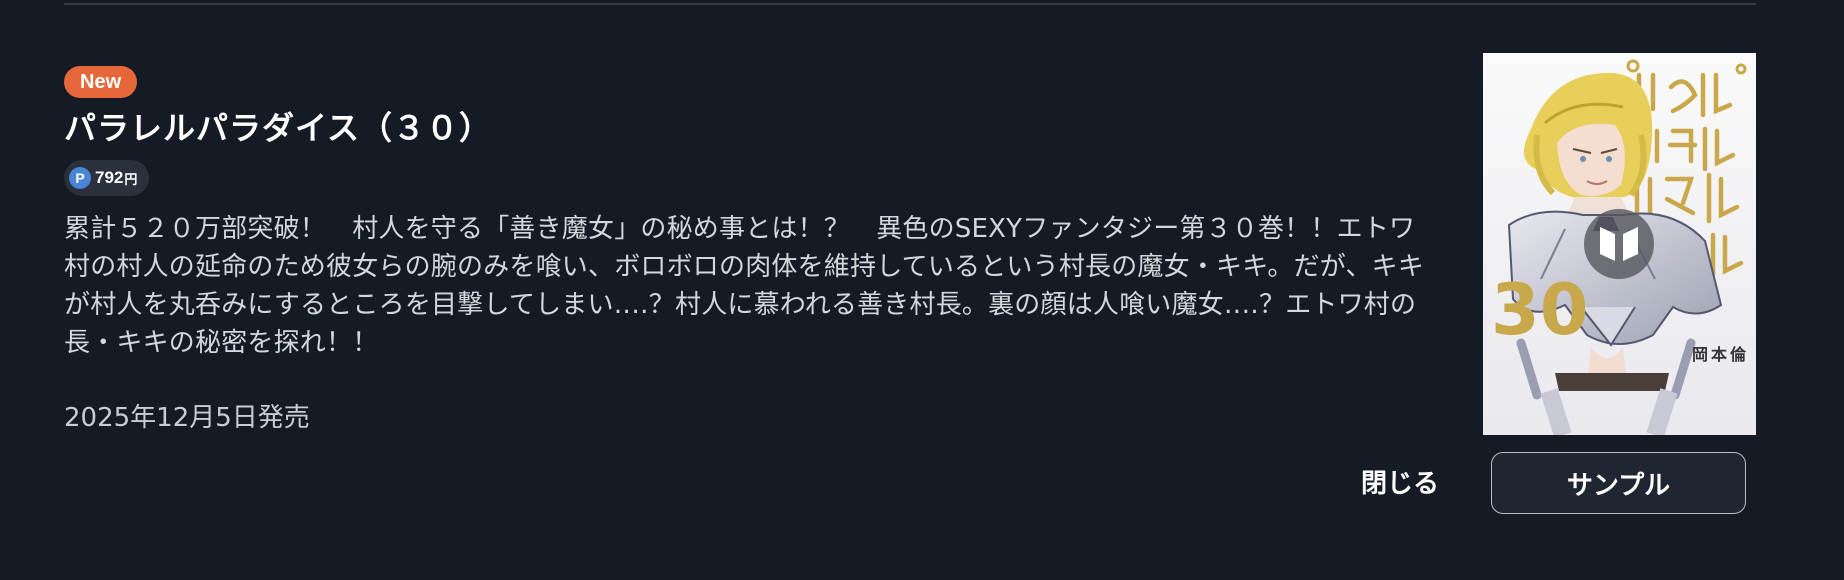  Describe the element at coordinates (101, 82) in the screenshot. I see `new-badge: New` at that location.